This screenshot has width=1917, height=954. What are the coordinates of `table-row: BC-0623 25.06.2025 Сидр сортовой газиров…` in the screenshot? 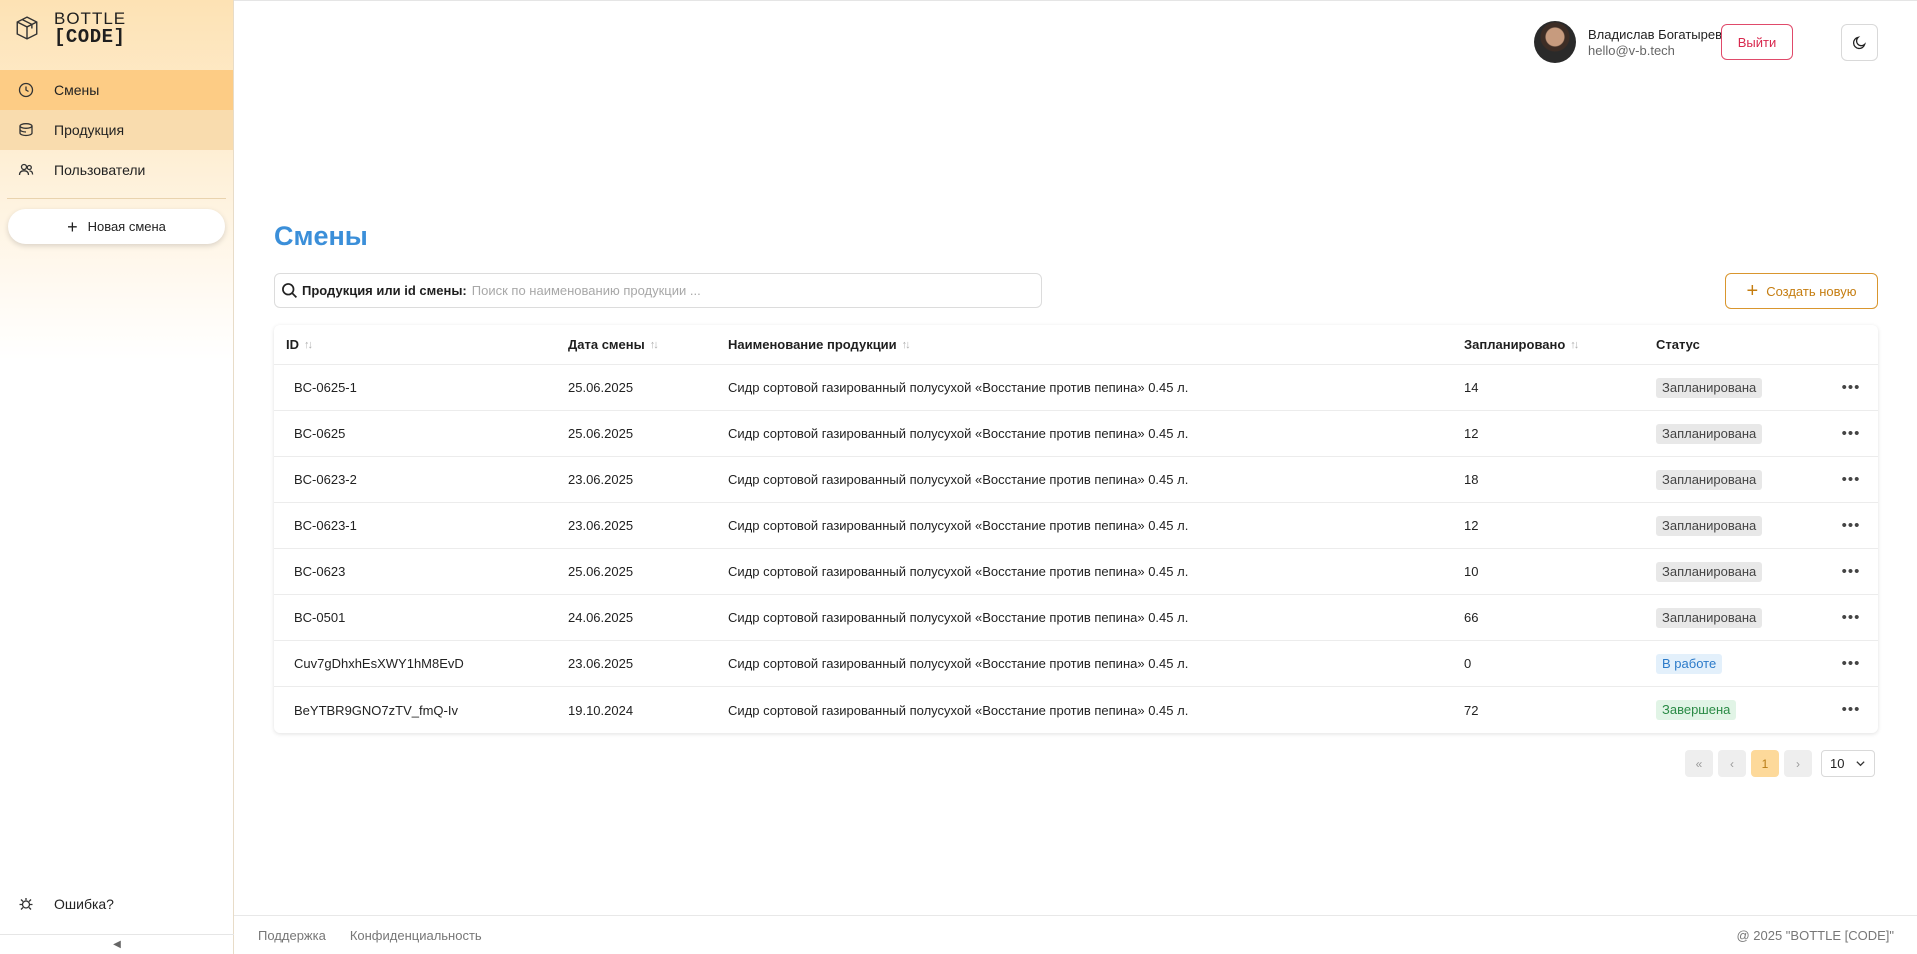 It's located at (1076, 572).